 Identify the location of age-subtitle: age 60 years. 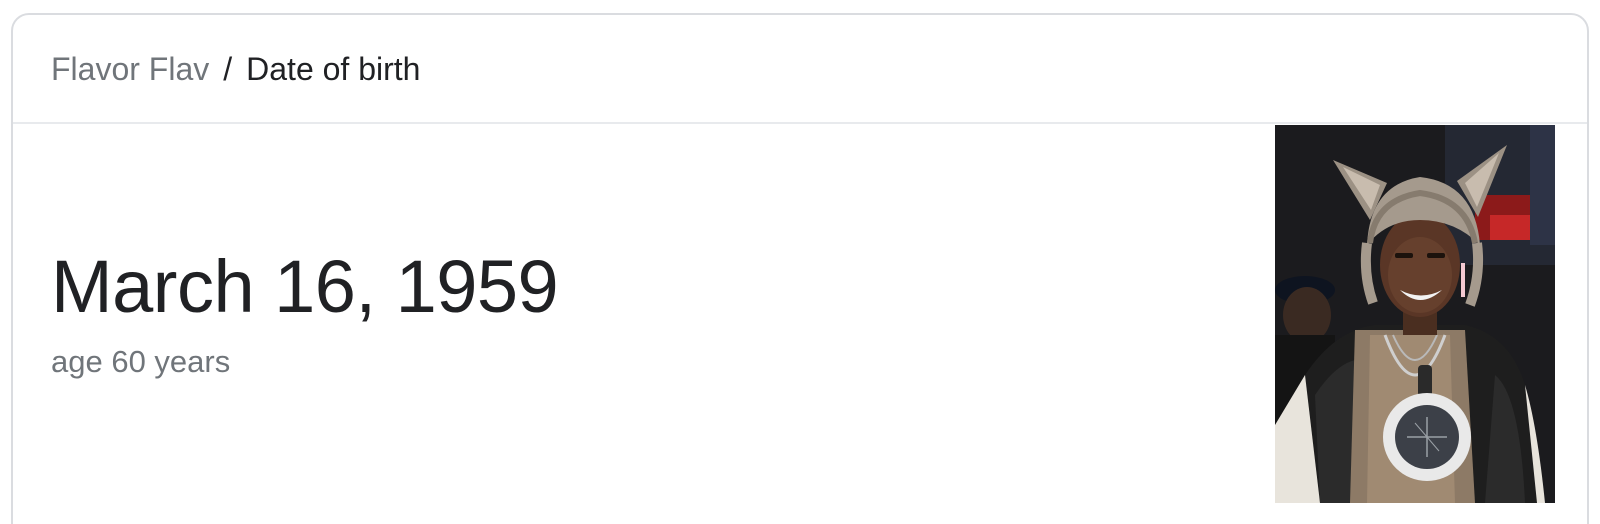
(141, 361).